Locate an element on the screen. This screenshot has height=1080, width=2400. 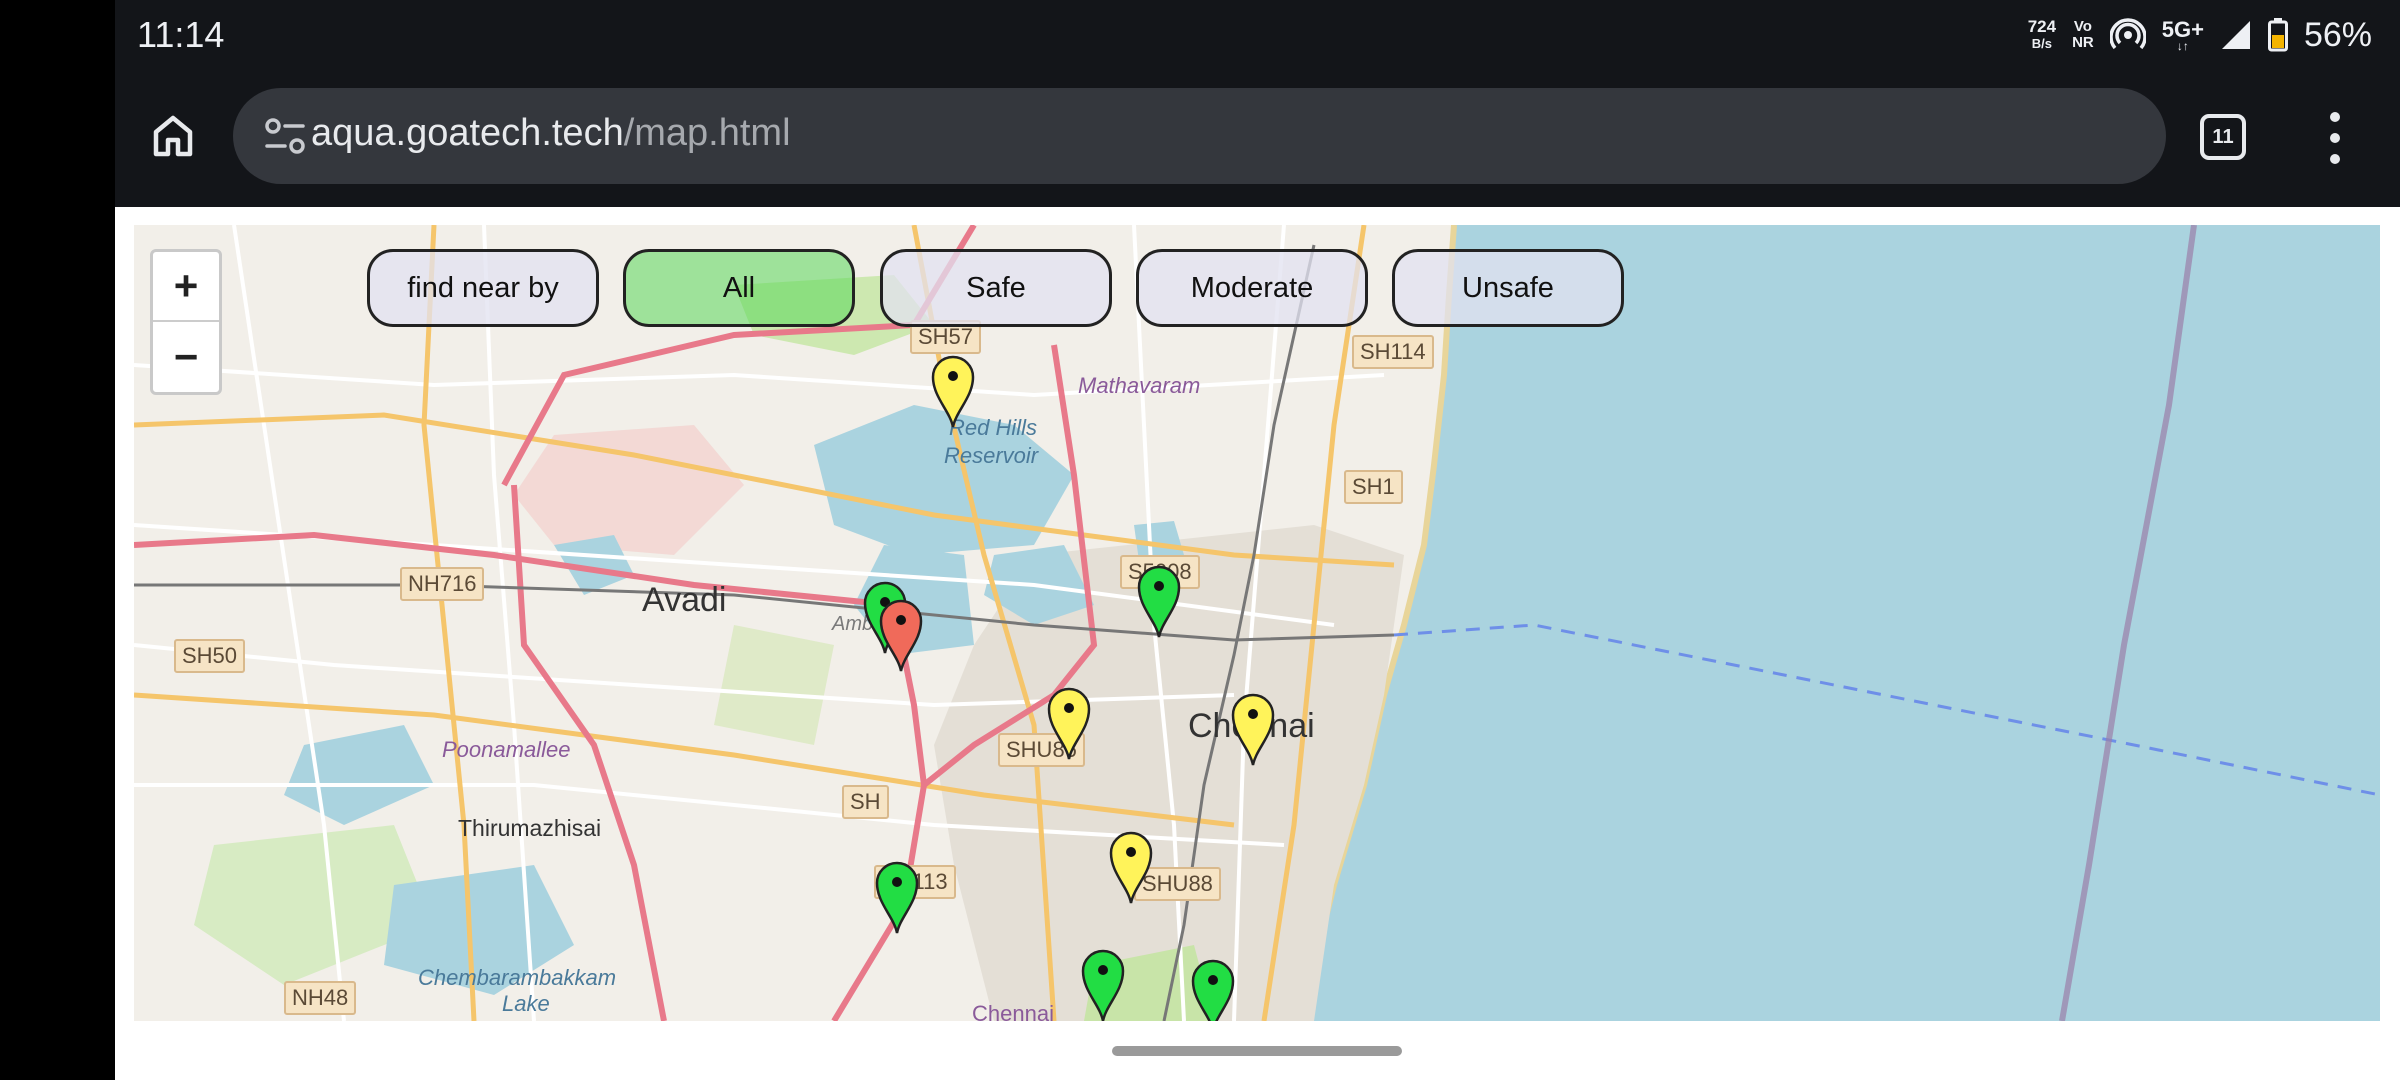
network-speed-unit: B/s is located at coordinates (2041, 43).